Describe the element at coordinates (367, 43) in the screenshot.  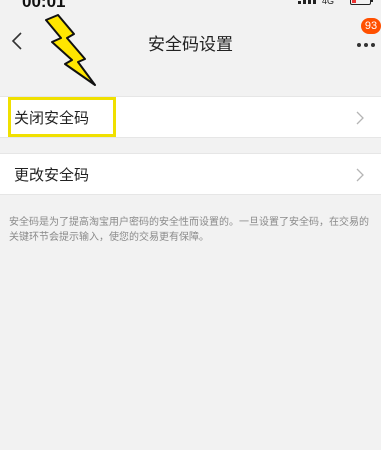
I see `more-dots-icon` at that location.